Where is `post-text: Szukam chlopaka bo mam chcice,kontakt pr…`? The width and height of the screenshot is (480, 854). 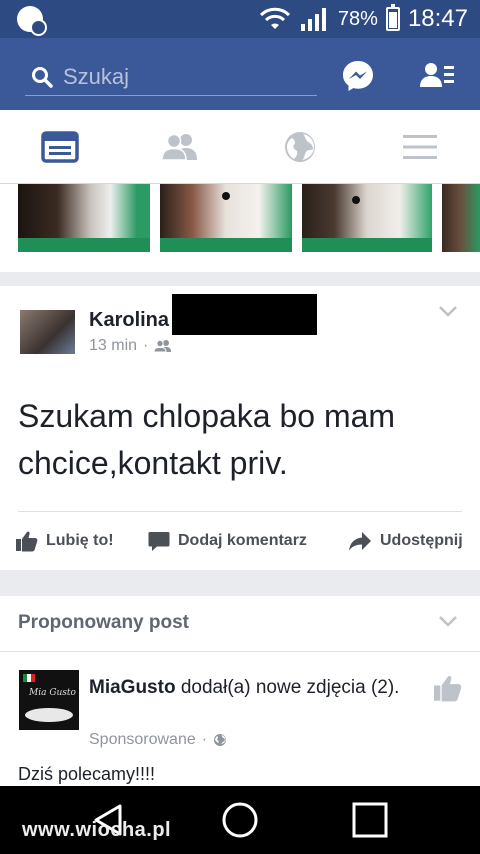
post-text: Szukam chlopaka bo mam chcice,kontakt pr… is located at coordinates (207, 439).